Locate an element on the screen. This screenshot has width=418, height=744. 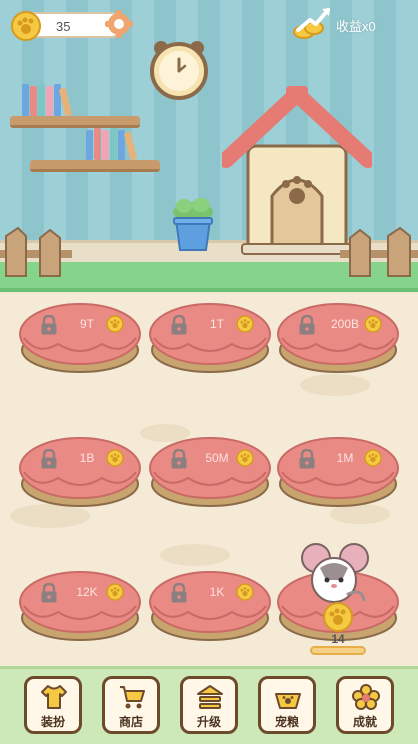
bed-unlock-price: 1M is located at coordinates (345, 458).